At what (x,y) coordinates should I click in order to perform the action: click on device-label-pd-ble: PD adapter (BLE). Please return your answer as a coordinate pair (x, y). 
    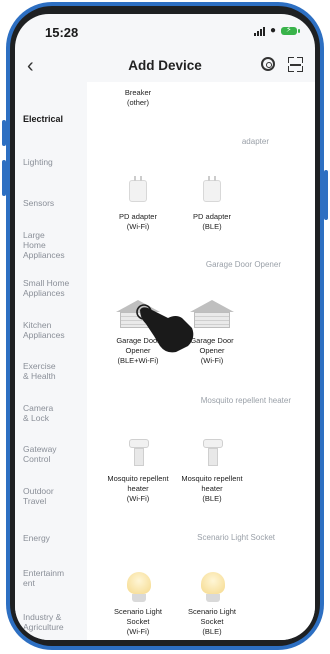
    Looking at the image, I should click on (212, 222).